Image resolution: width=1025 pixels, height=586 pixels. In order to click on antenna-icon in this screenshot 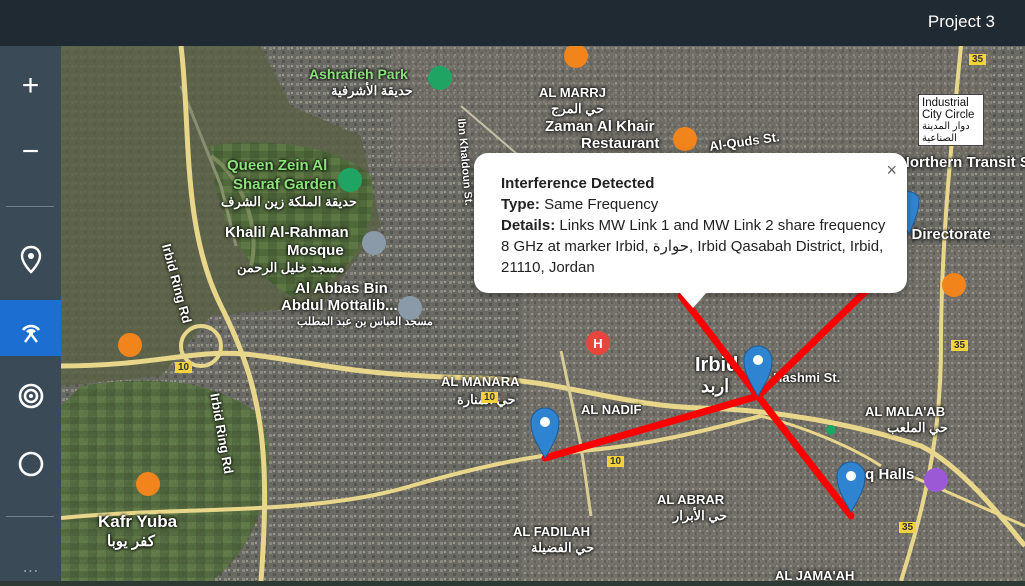, I will do `click(30, 333)`.